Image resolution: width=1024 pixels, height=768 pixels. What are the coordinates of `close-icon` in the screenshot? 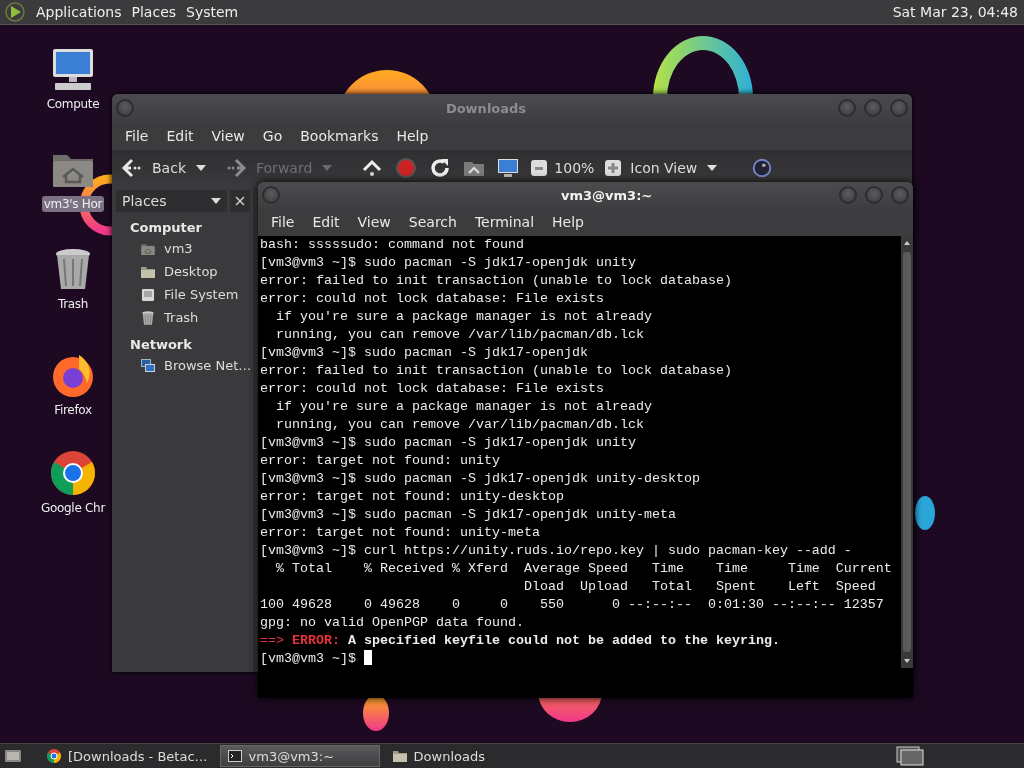 It's located at (240, 201).